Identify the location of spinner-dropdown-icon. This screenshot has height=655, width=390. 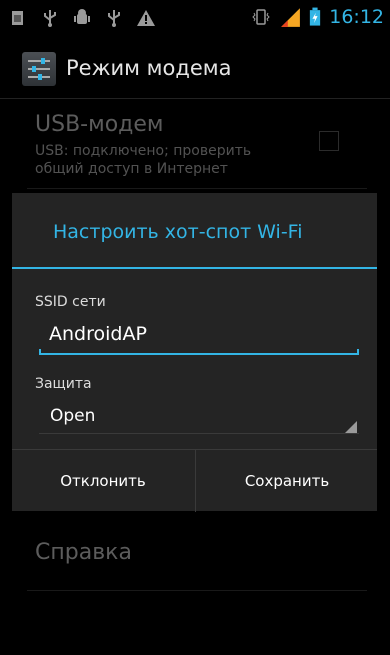
(351, 427).